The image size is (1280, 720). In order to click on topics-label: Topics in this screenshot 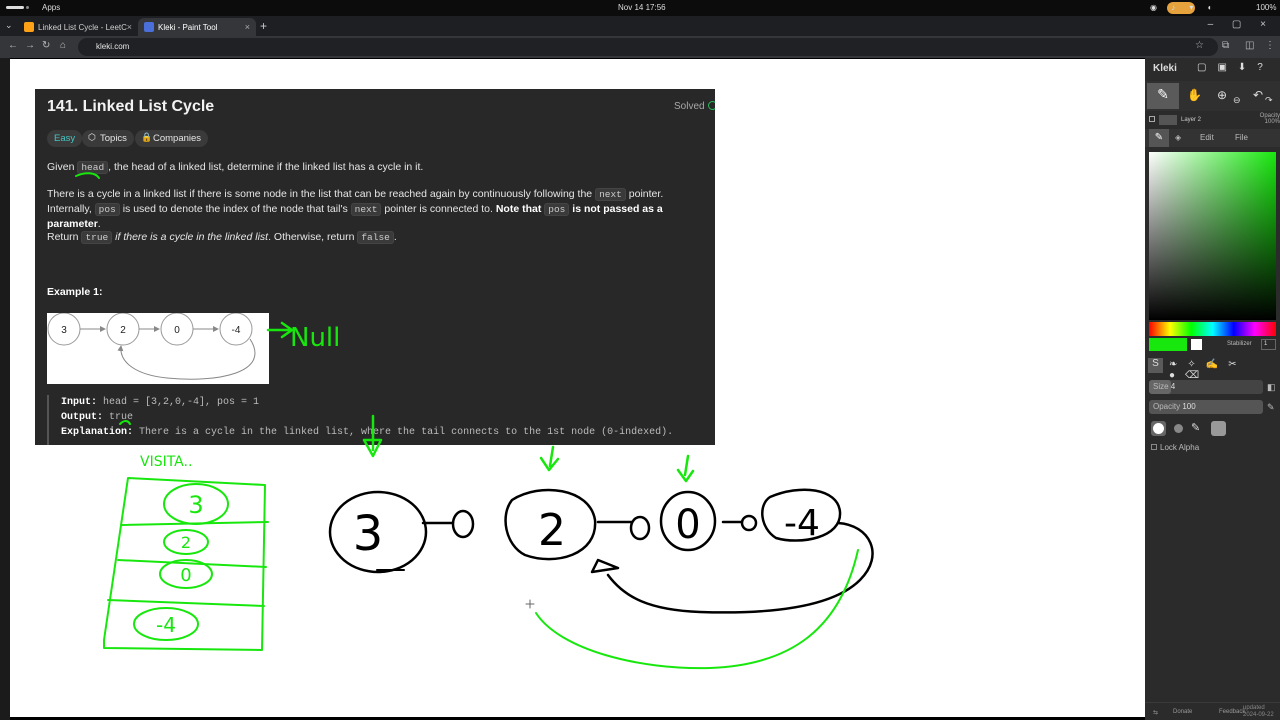, I will do `click(113, 138)`.